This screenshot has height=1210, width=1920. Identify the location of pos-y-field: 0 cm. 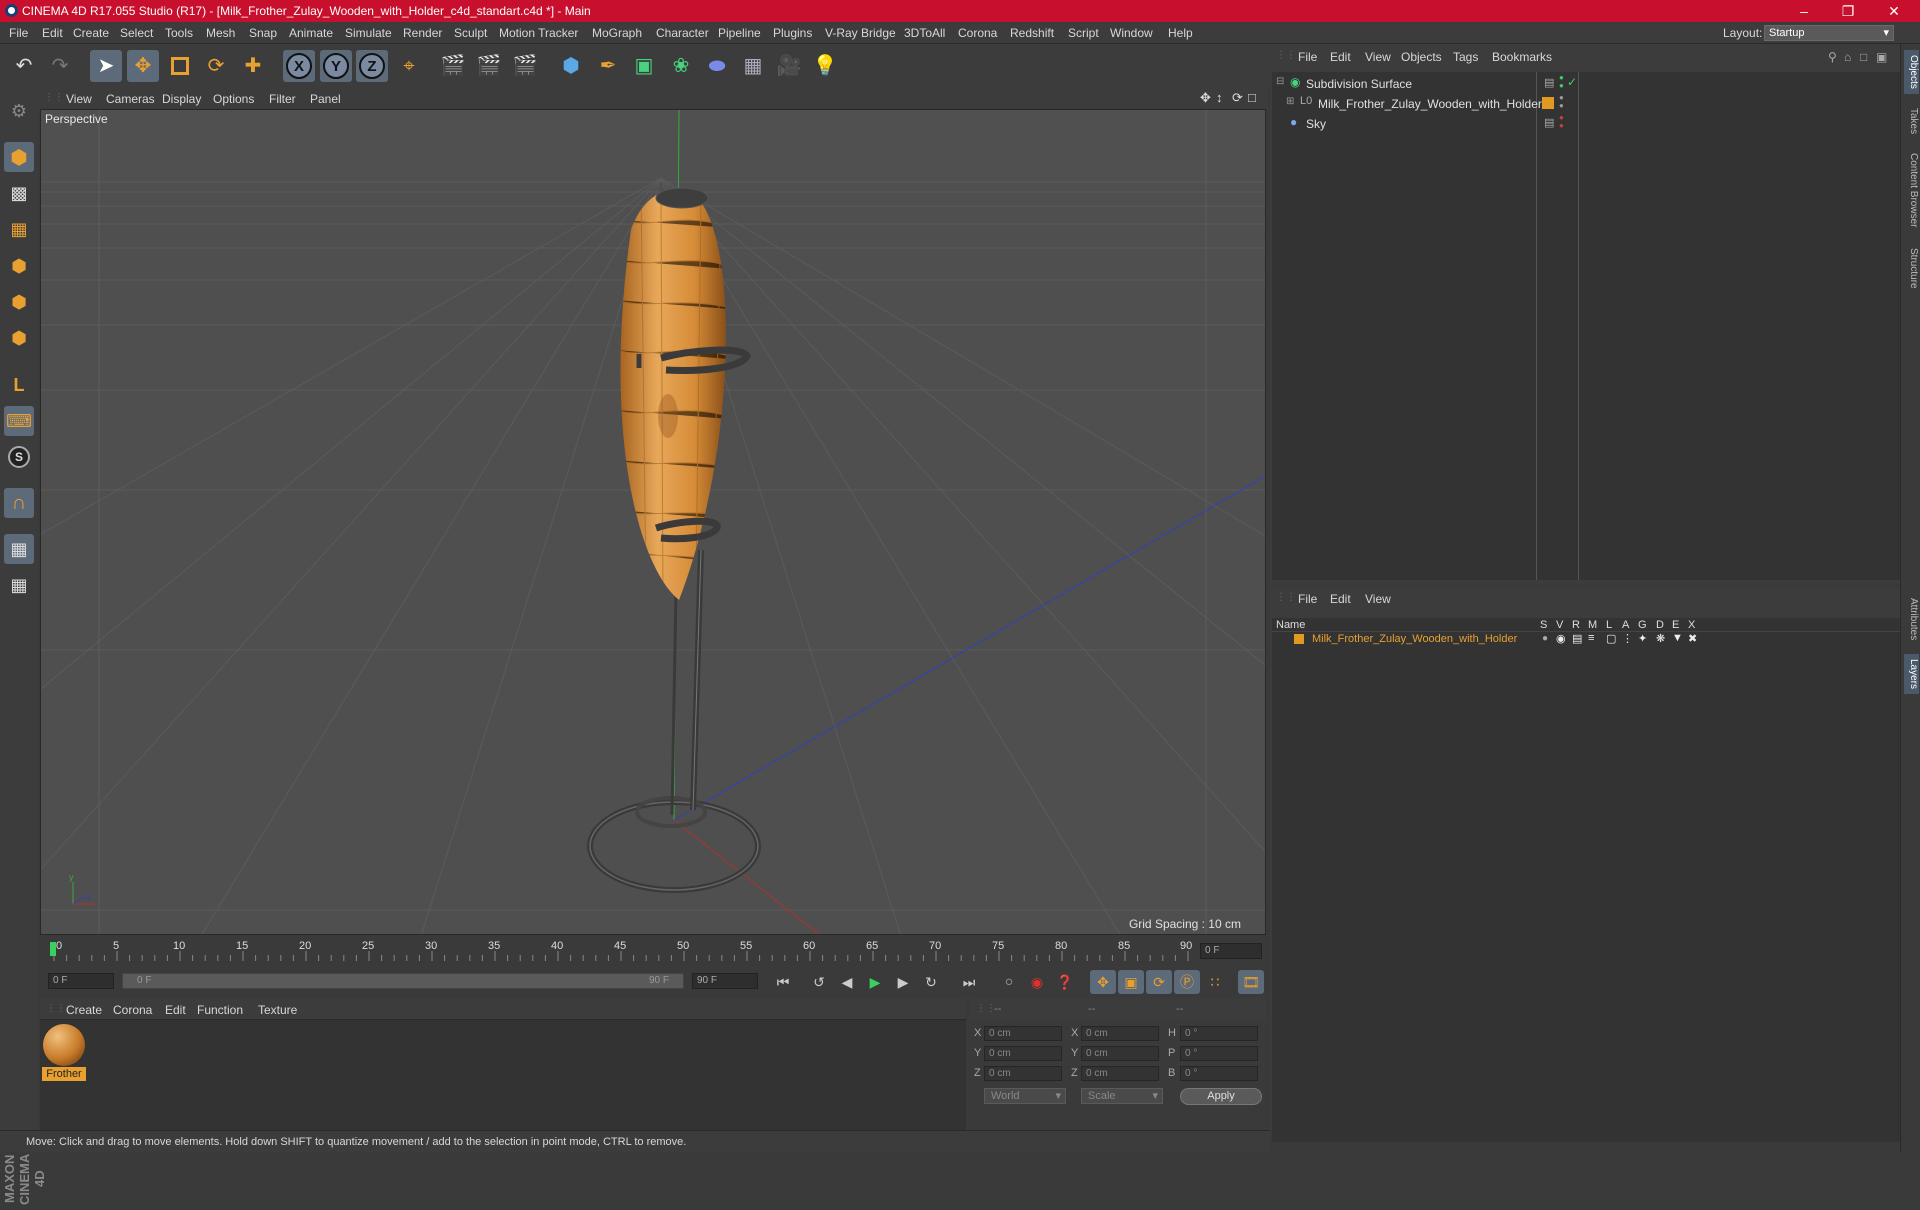
(1023, 1053).